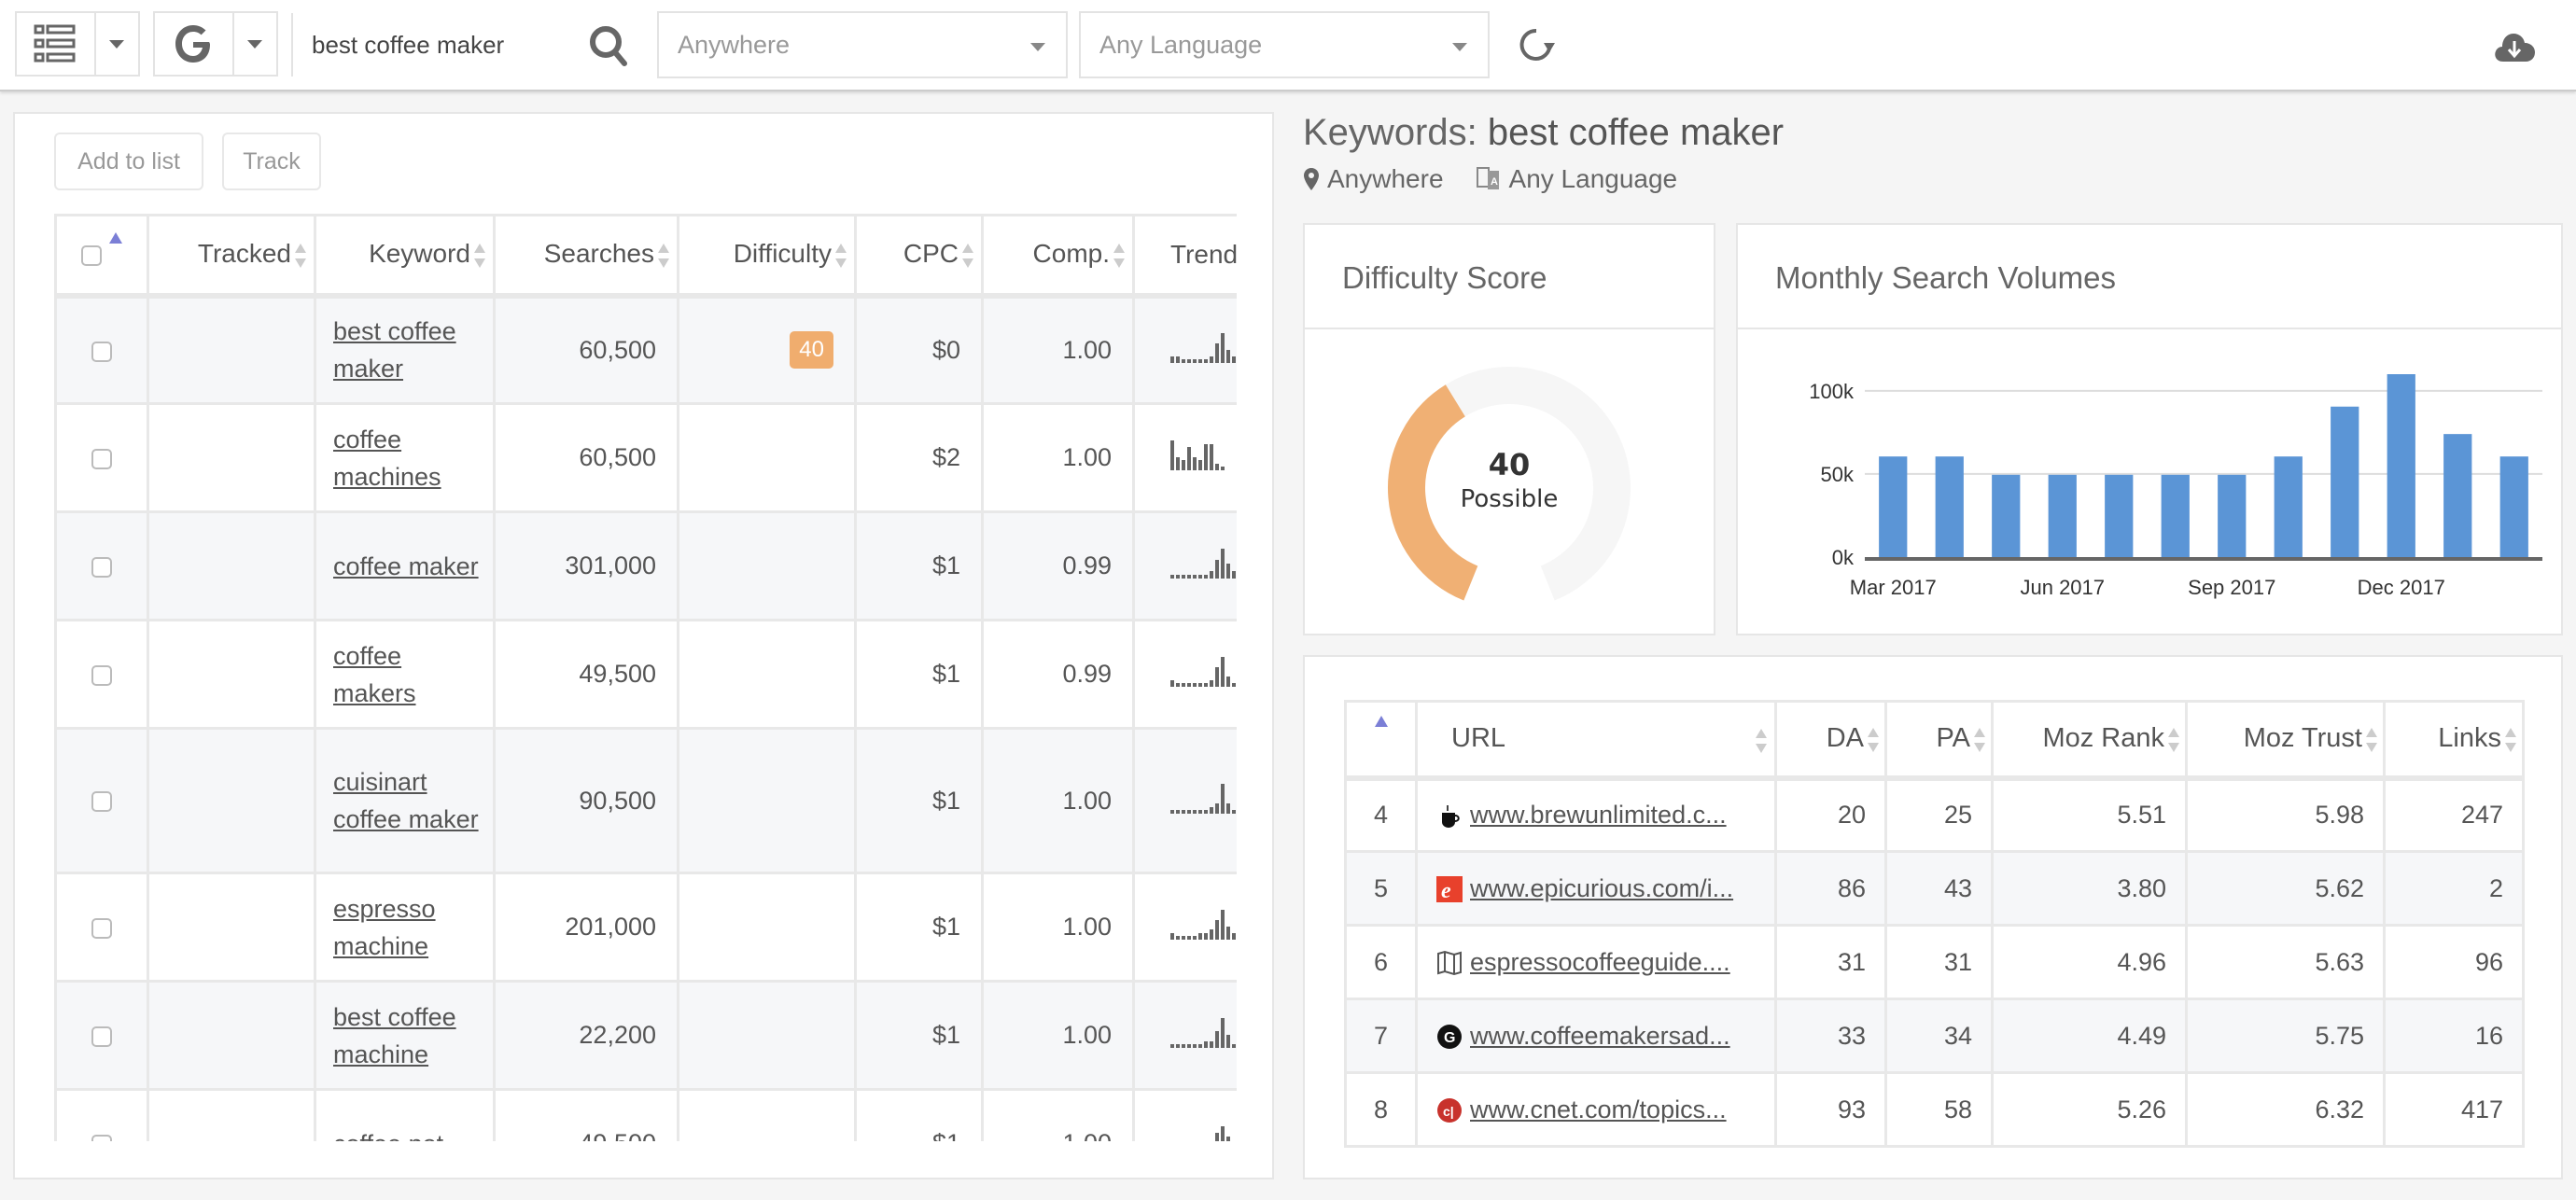 This screenshot has height=1200, width=2576. Describe the element at coordinates (115, 238) in the screenshot. I see `sort-asc-icon` at that location.